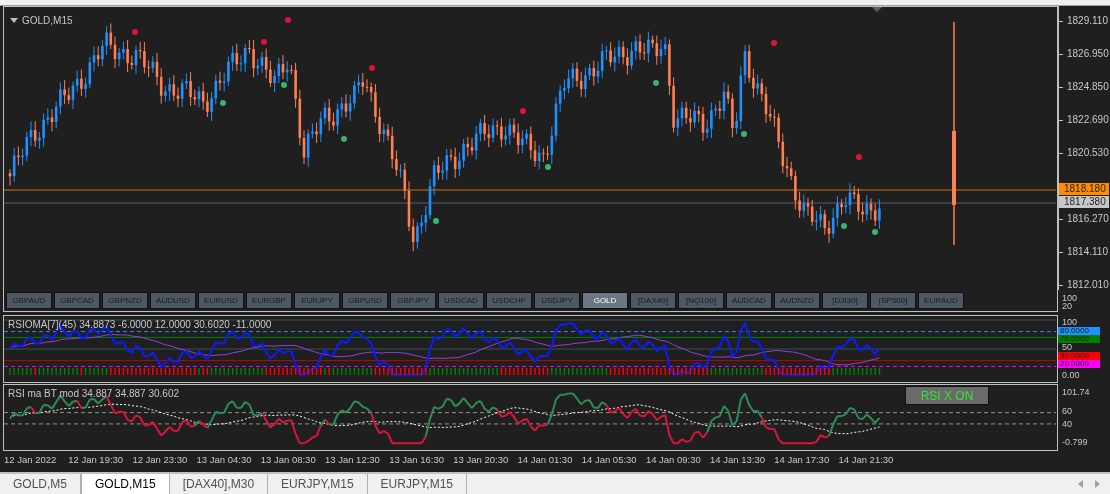 This screenshot has height=494, width=1110. Describe the element at coordinates (317, 300) in the screenshot. I see `symbol-button: EURJPY` at that location.